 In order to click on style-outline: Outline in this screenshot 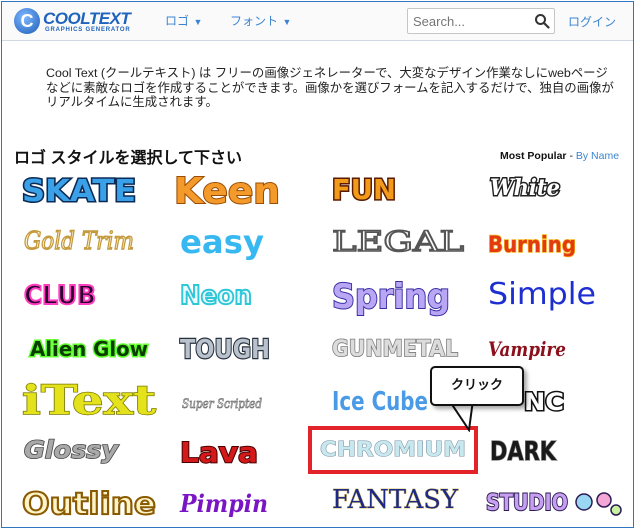, I will do `click(89, 501)`.